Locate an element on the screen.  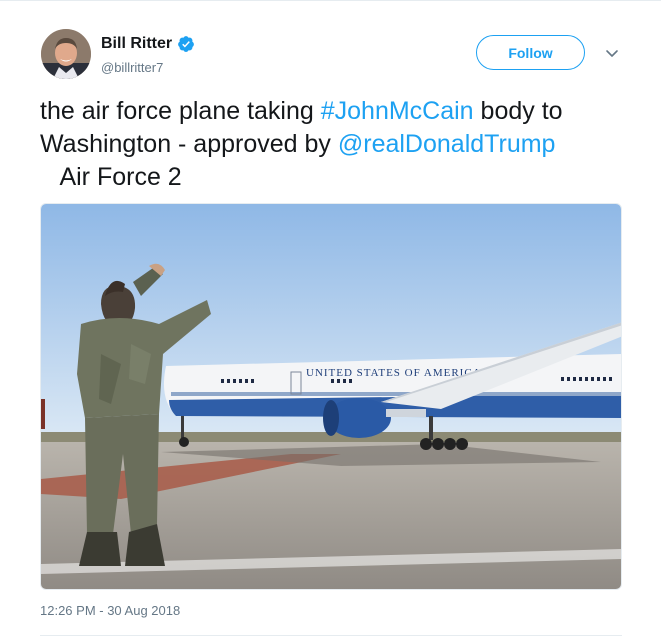
avatar is located at coordinates (66, 54).